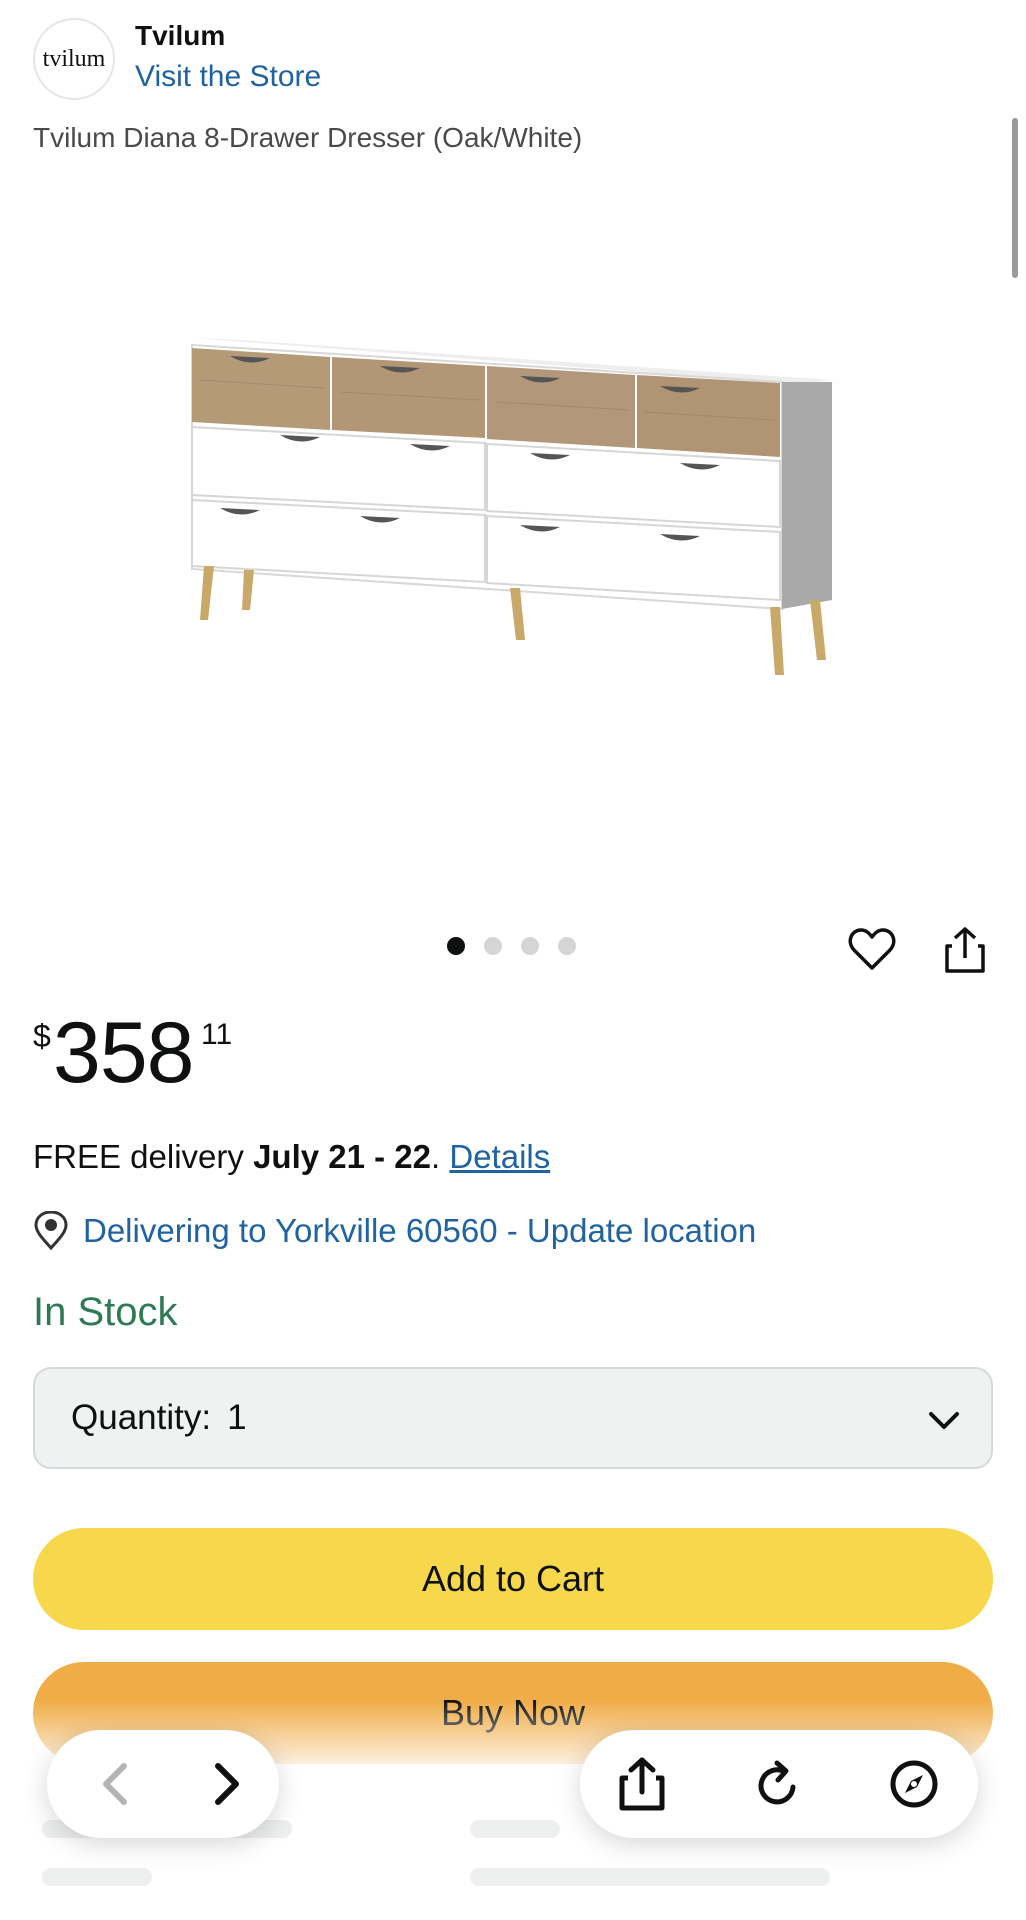 This screenshot has width=1026, height=1920. I want to click on brand-logo: tvilum, so click(74, 59).